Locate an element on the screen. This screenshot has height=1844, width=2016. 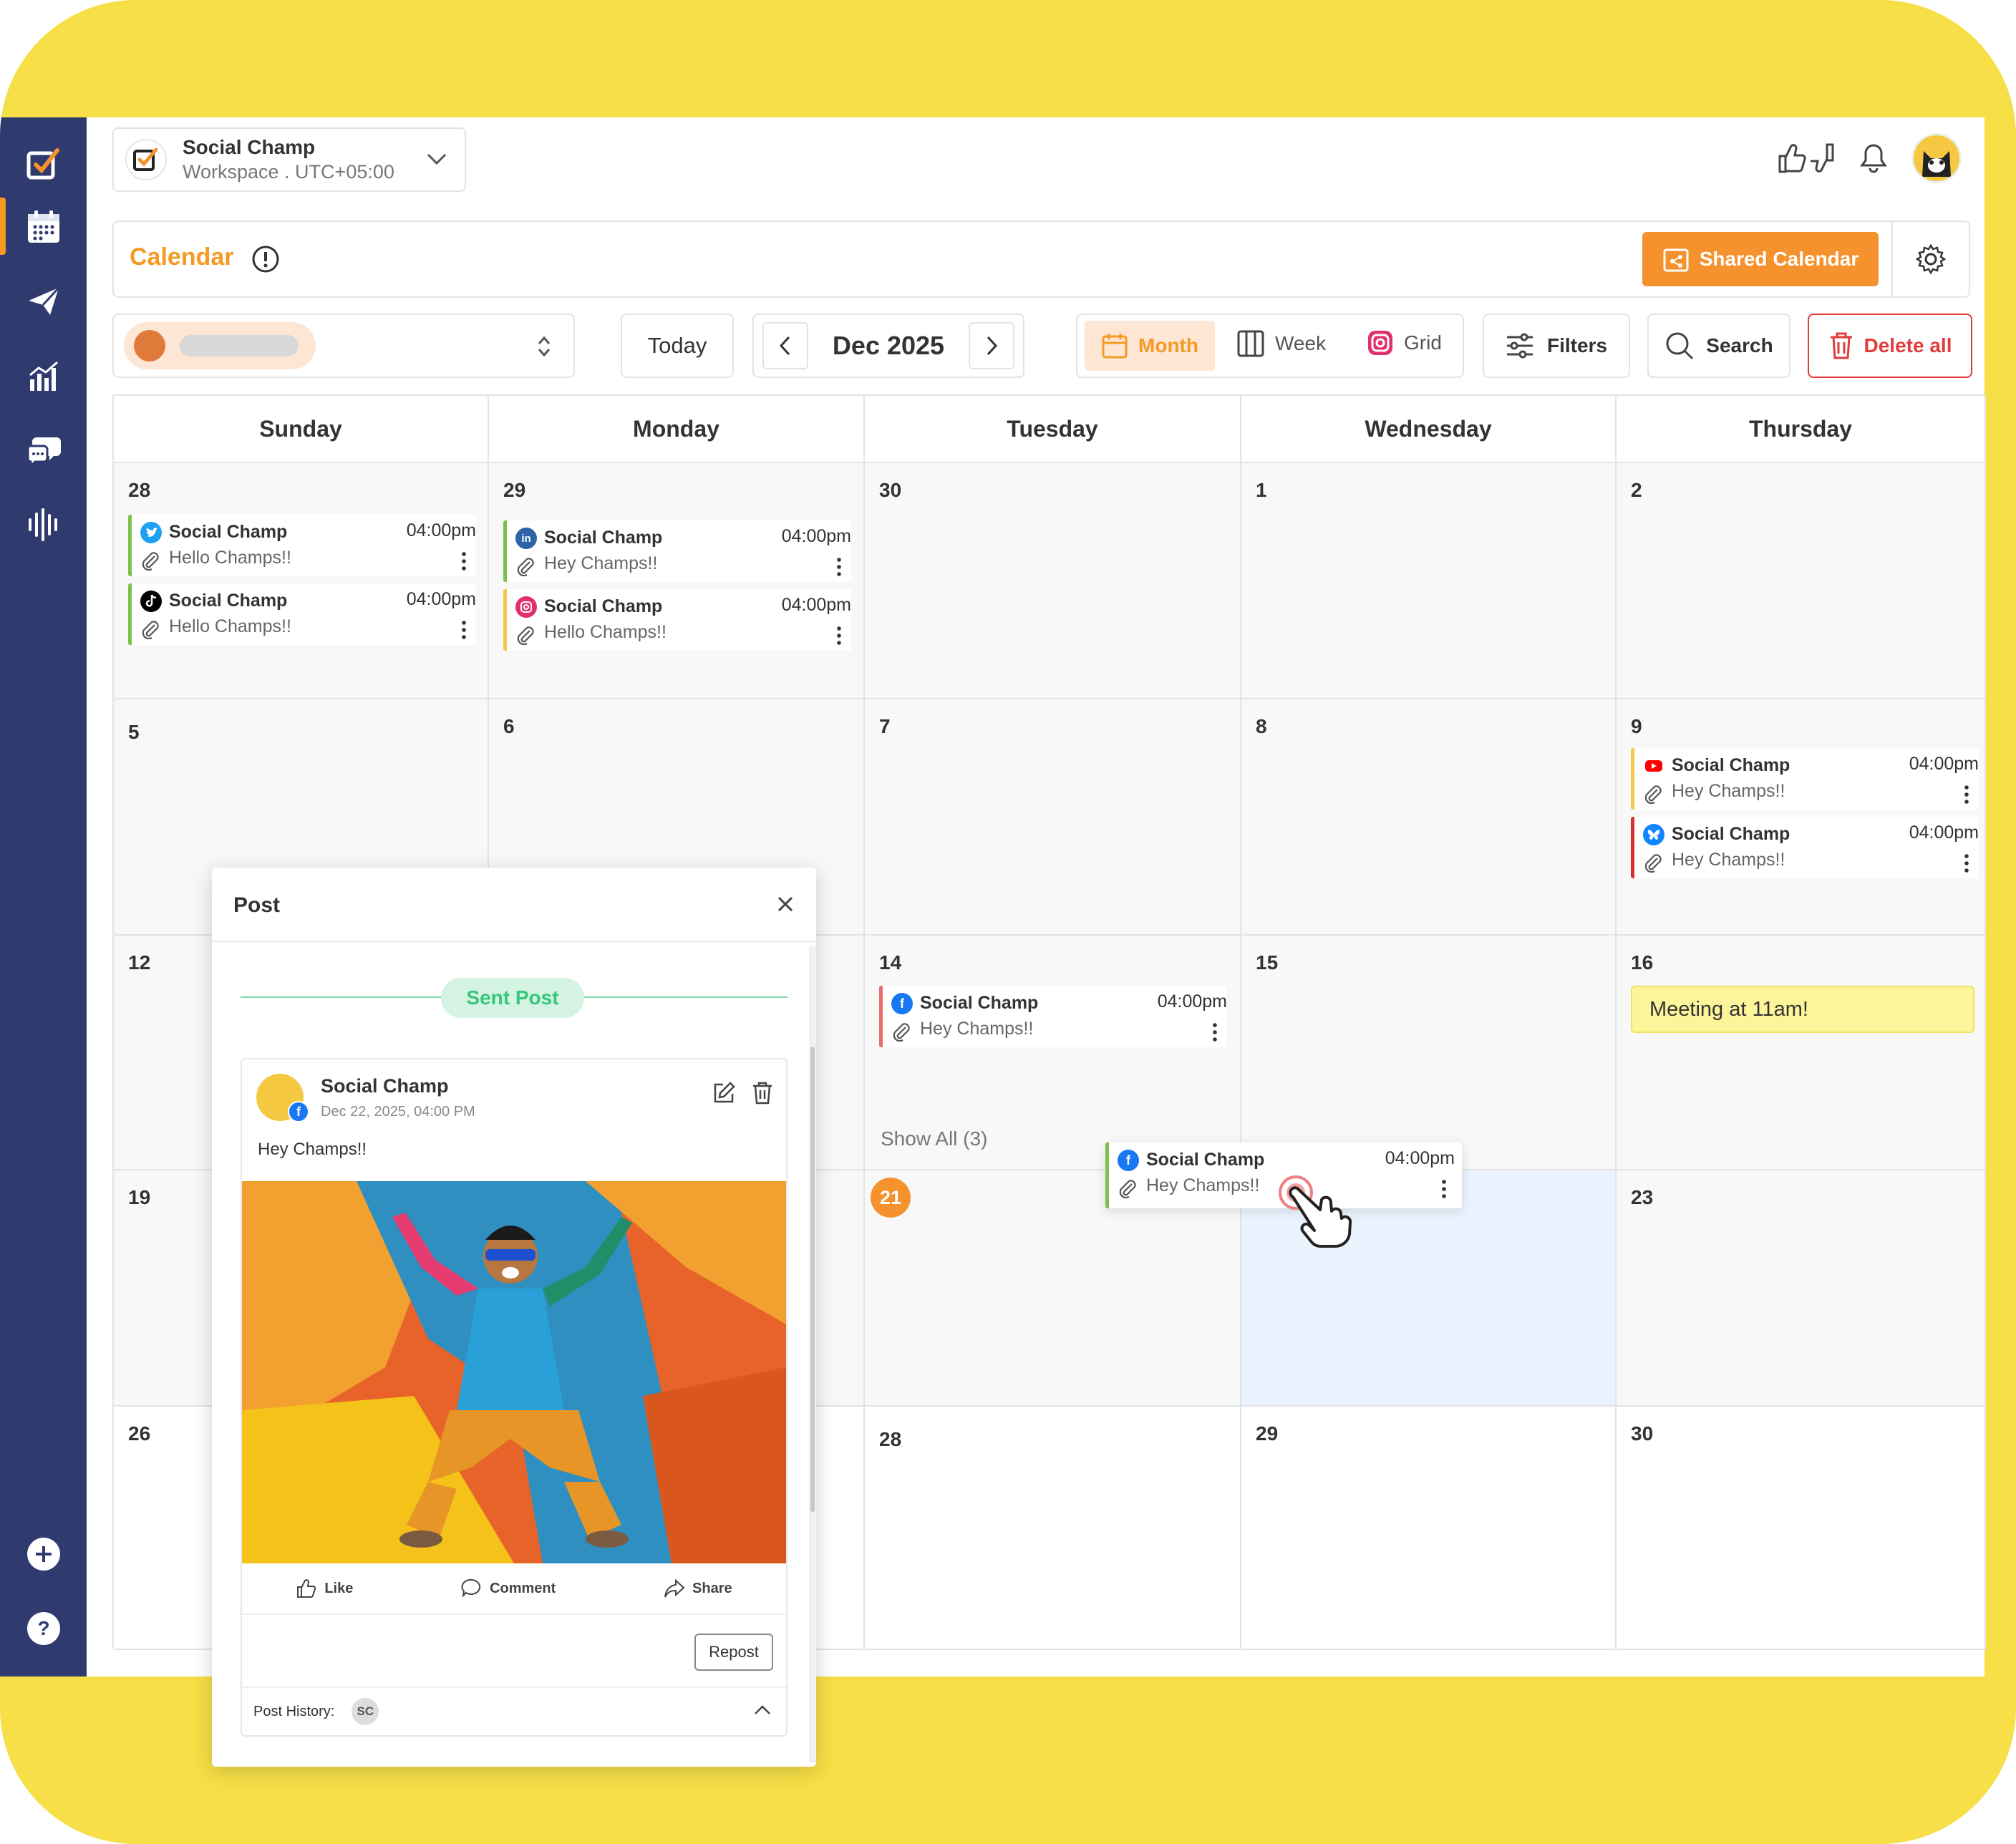
day-cell: 7 is located at coordinates (1053, 817).